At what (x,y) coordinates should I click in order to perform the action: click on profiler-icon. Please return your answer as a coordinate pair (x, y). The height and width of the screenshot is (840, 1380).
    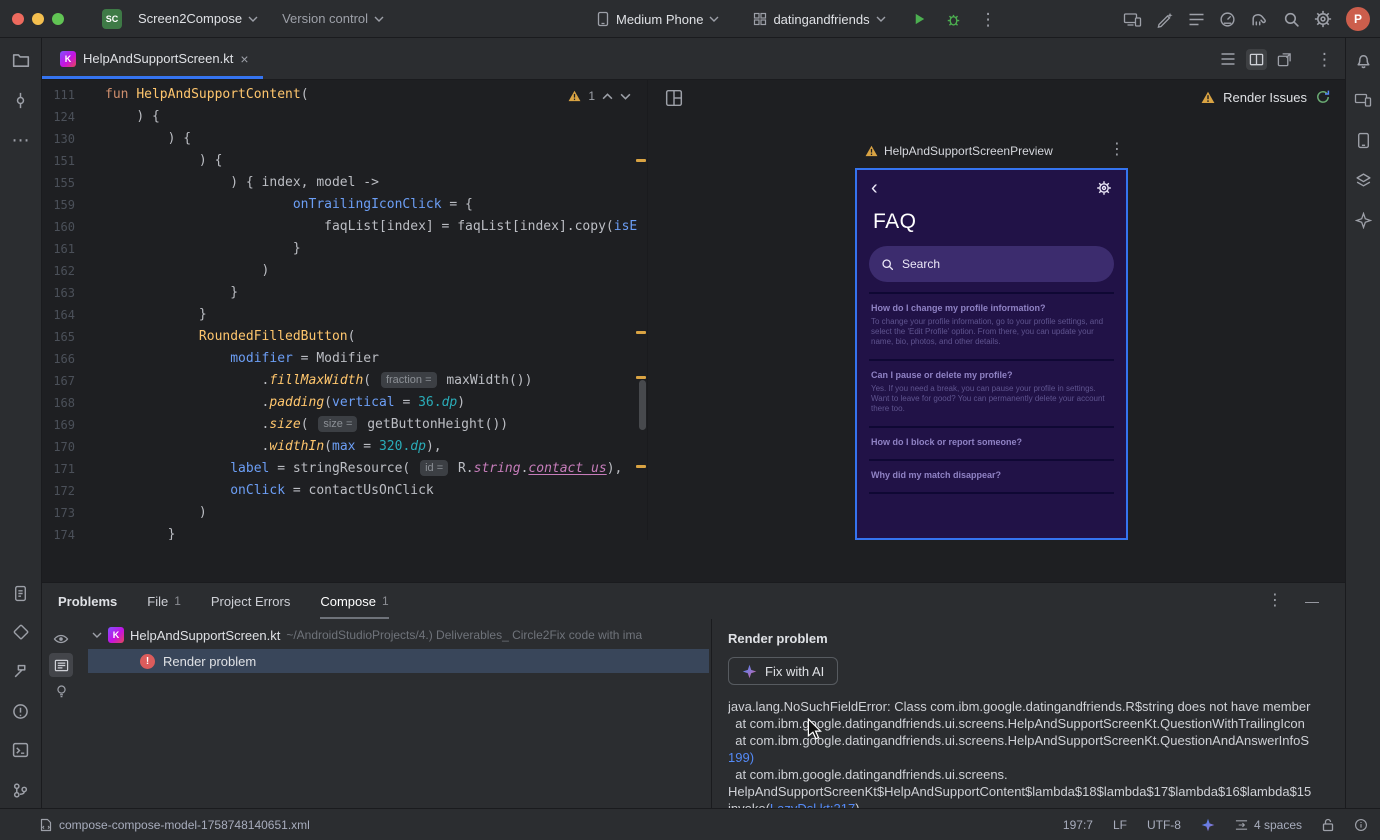
    Looking at the image, I should click on (1227, 19).